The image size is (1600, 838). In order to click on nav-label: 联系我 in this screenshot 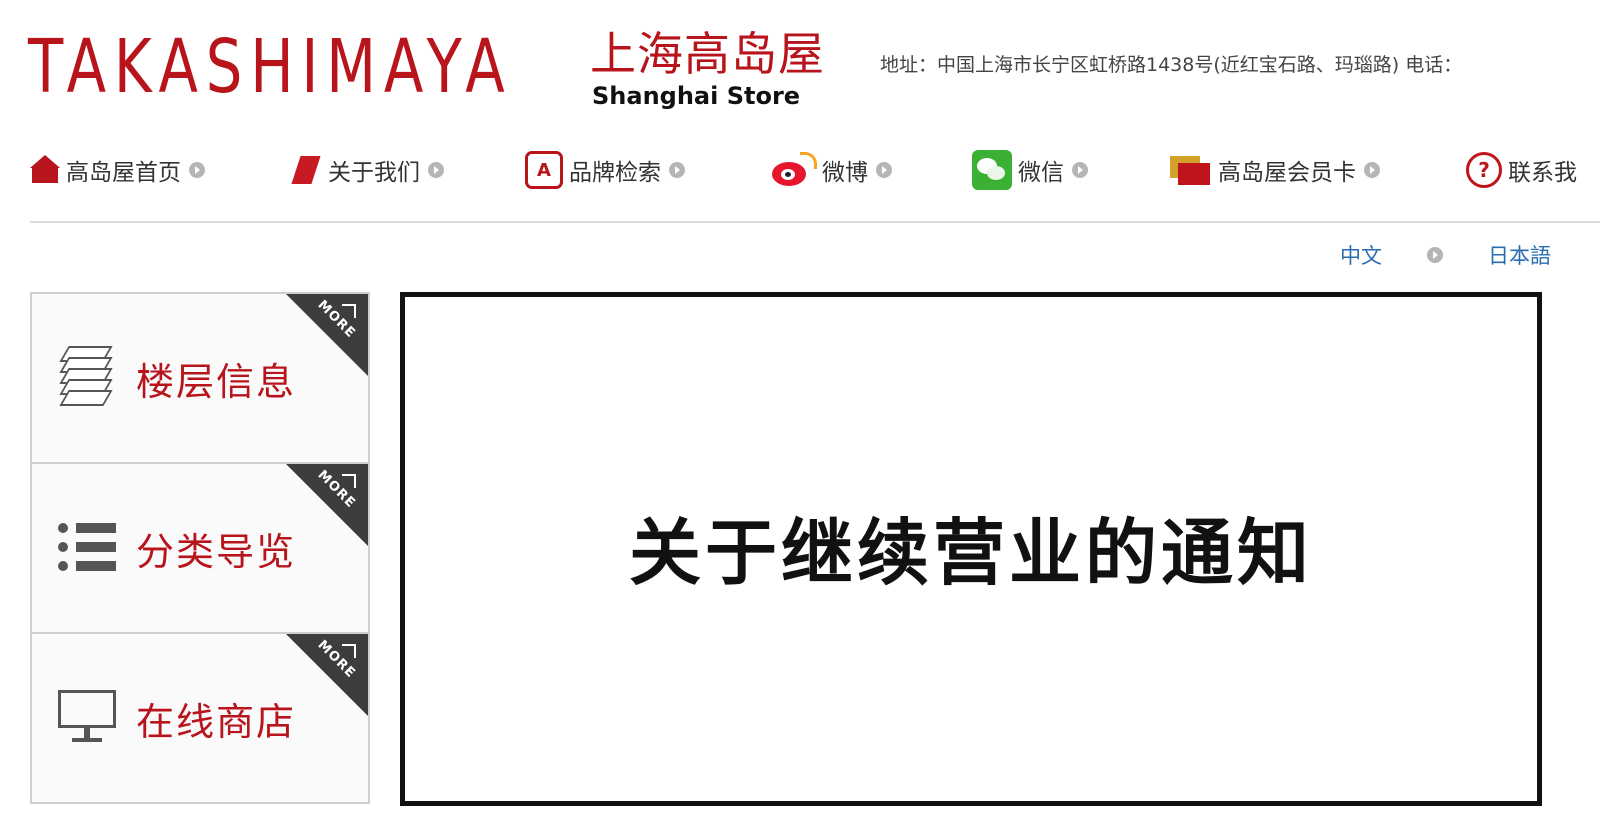, I will do `click(1542, 173)`.